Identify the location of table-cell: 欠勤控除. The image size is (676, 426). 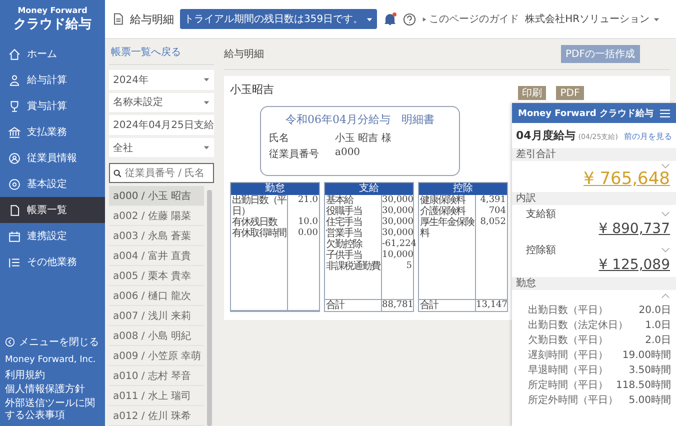
(353, 244).